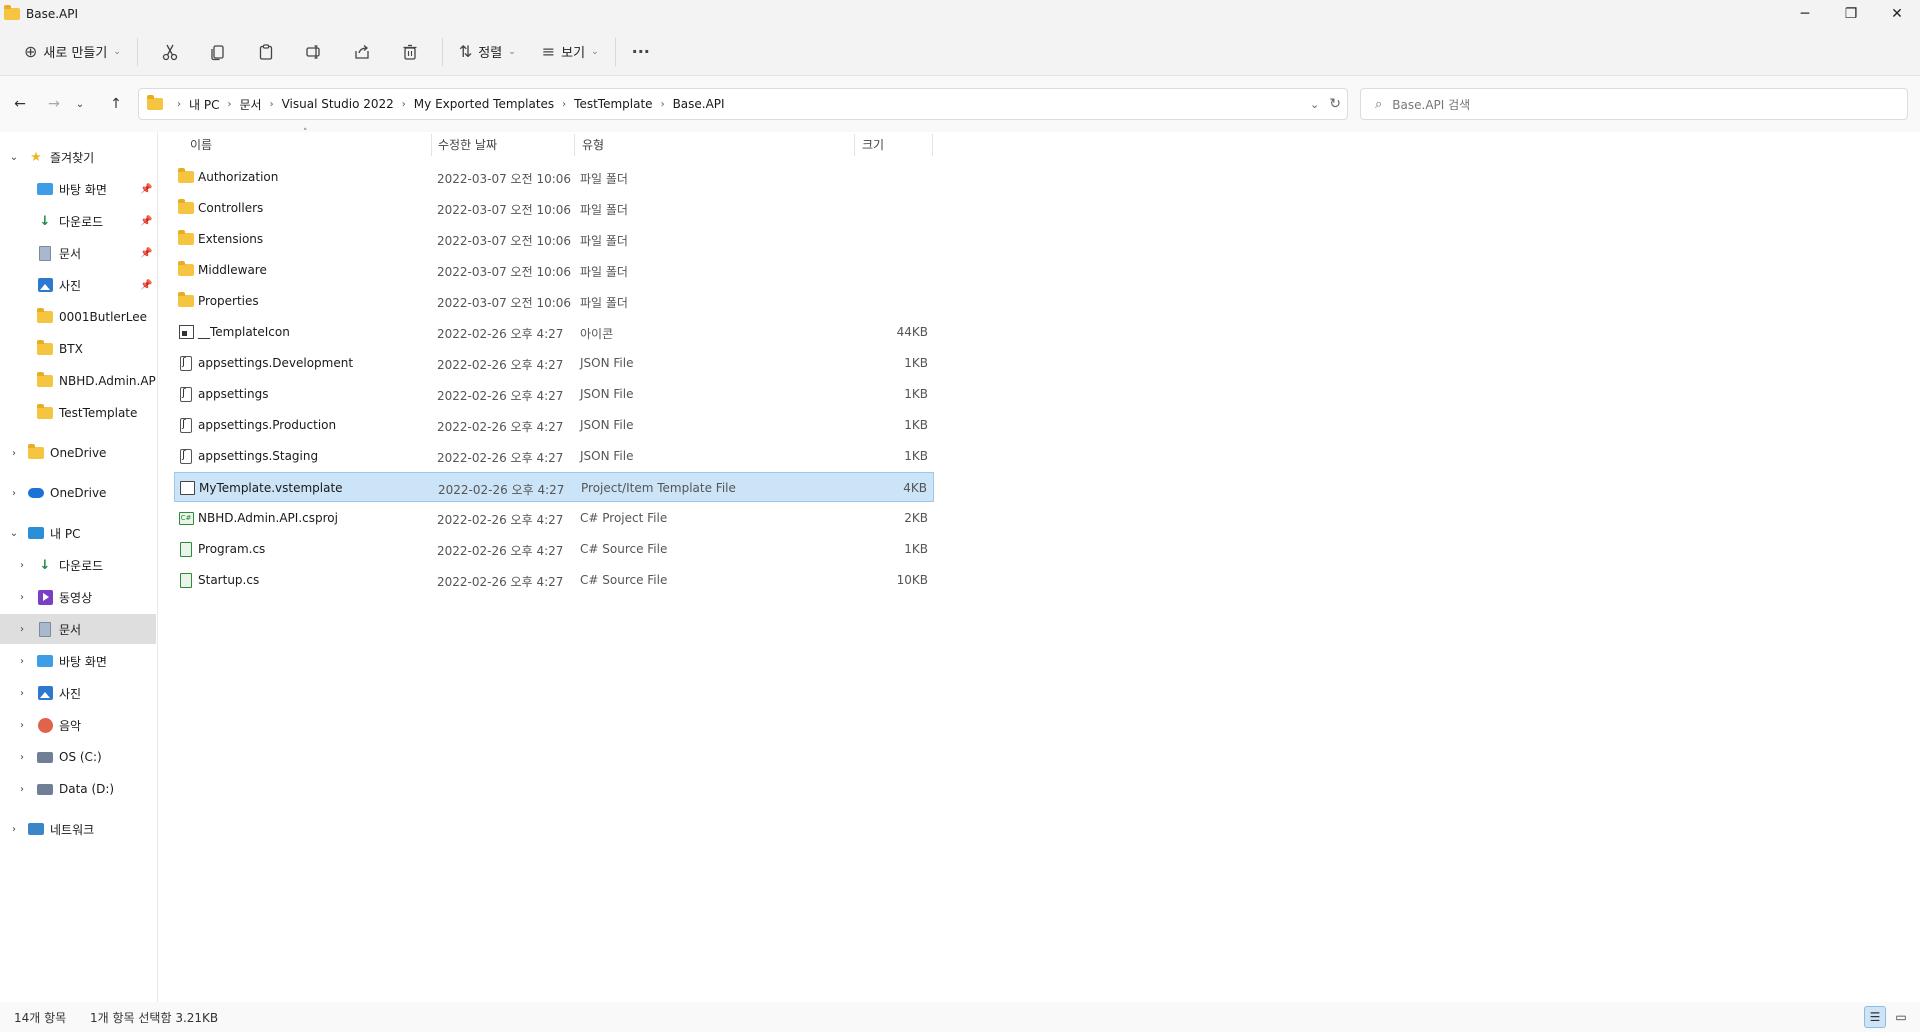 The width and height of the screenshot is (1920, 1032). Describe the element at coordinates (80, 104) in the screenshot. I see `recent-locations-button: ⌄` at that location.